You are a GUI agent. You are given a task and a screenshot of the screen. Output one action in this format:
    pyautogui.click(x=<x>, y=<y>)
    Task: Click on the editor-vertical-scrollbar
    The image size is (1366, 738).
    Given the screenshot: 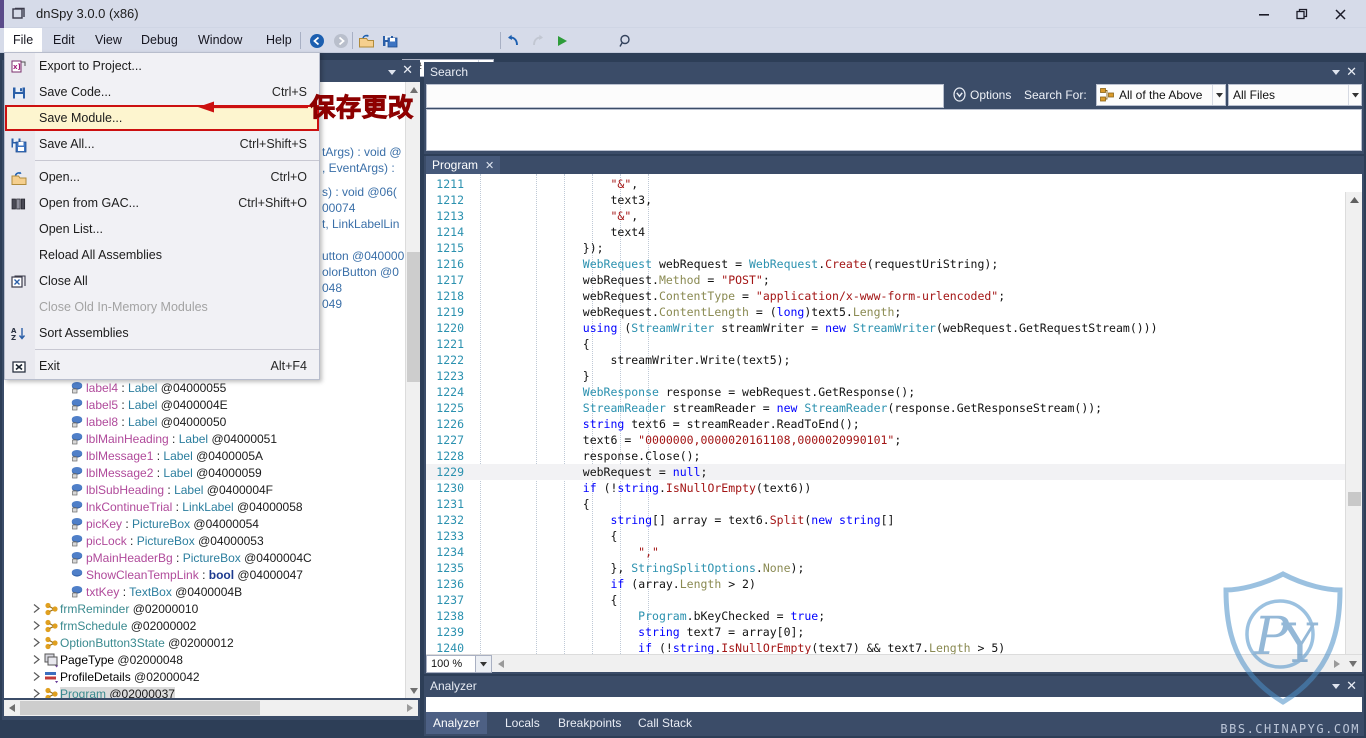 What is the action you would take?
    pyautogui.click(x=1353, y=423)
    